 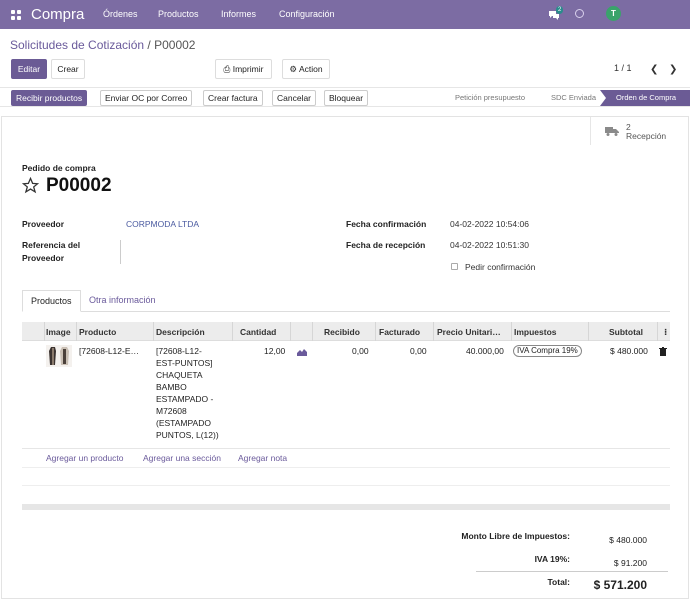 I want to click on col-image: Image, so click(x=58, y=332).